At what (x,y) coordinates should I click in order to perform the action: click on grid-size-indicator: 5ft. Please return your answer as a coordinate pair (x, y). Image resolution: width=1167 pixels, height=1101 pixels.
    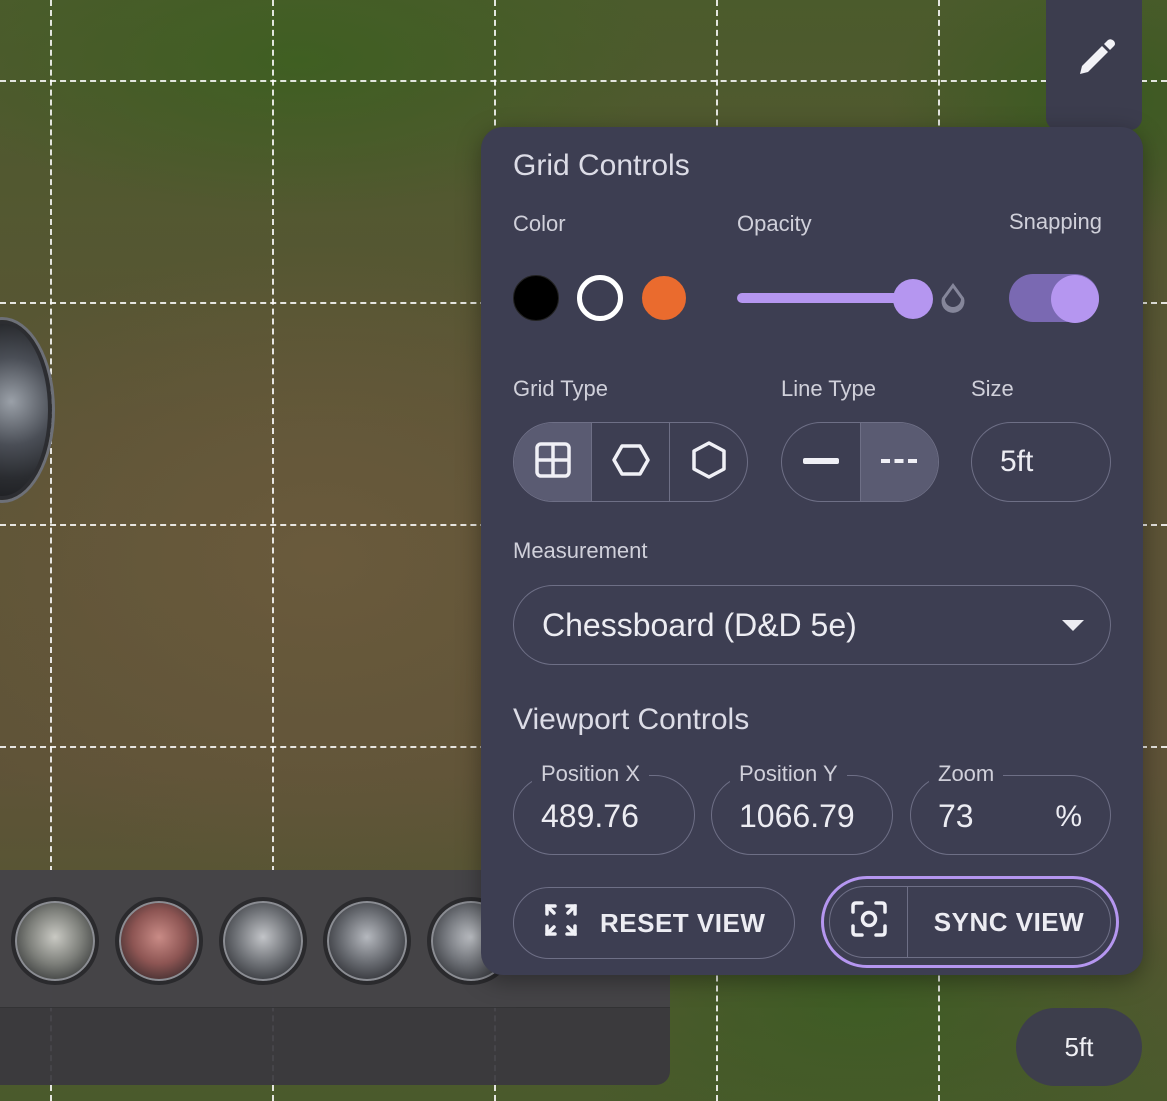
    Looking at the image, I should click on (1079, 1047).